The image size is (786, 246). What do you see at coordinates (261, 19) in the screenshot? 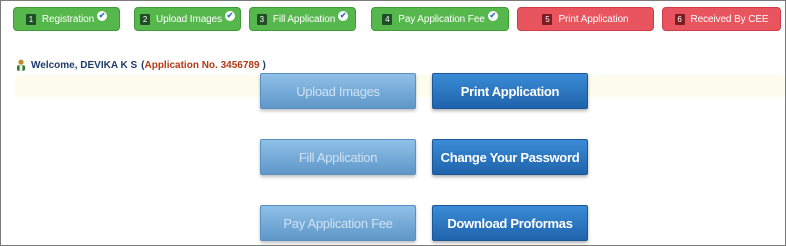
I see `step-number: 3` at bounding box center [261, 19].